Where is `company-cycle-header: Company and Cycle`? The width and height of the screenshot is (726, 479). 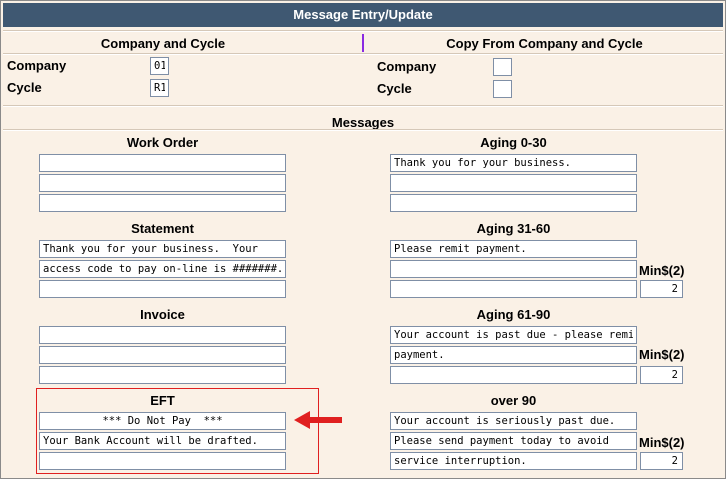 company-cycle-header: Company and Cycle is located at coordinates (163, 43).